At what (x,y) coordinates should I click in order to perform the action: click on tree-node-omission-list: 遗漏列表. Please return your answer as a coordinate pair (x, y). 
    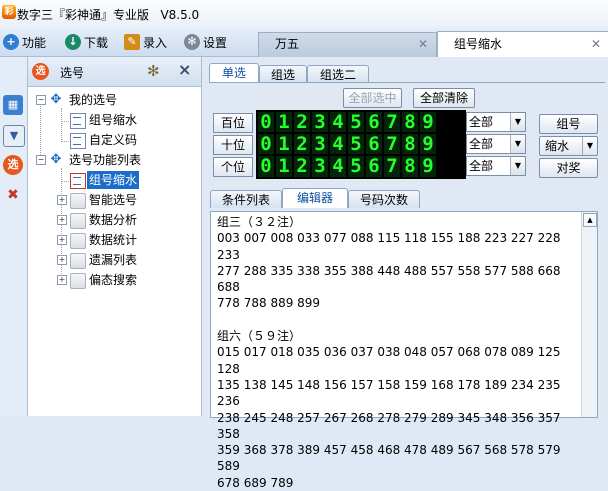
    Looking at the image, I should click on (113, 260).